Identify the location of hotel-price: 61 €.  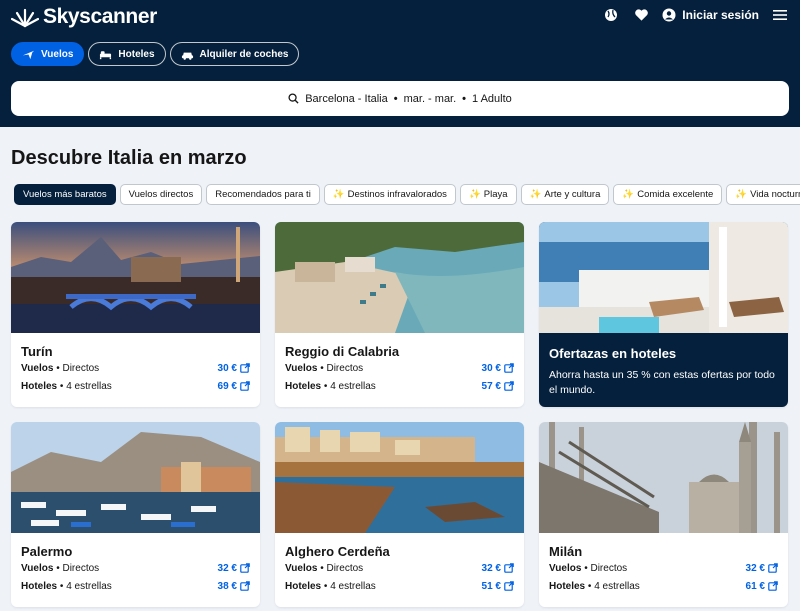
(762, 586).